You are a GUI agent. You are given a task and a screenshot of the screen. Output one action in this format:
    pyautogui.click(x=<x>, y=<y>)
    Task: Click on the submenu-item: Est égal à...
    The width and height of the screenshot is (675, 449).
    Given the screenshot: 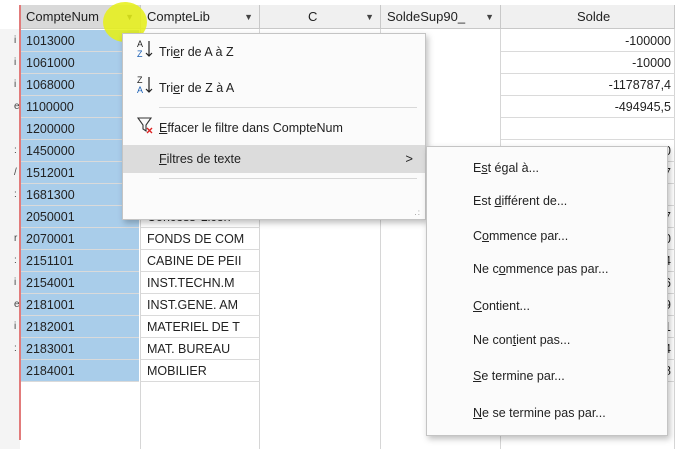 What is the action you would take?
    pyautogui.click(x=506, y=168)
    